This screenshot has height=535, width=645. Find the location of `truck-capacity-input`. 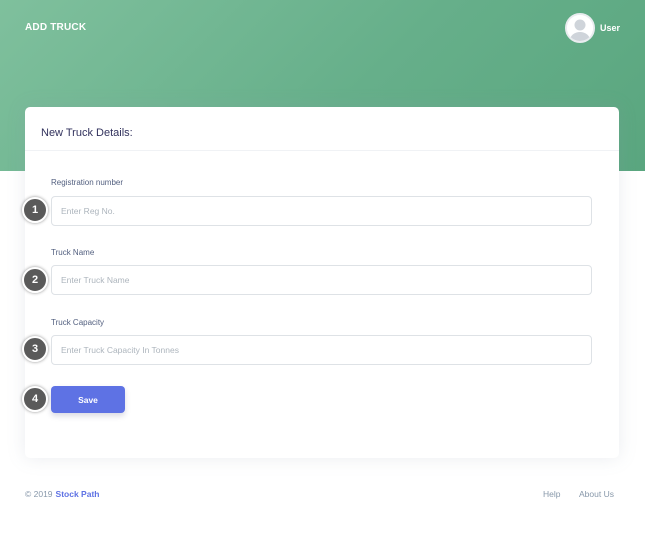

truck-capacity-input is located at coordinates (321, 350).